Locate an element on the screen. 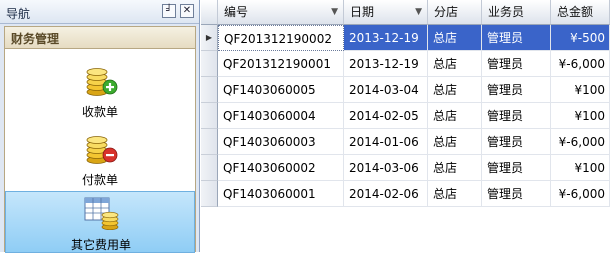 The image size is (610, 253). column-header-label: 业务员 is located at coordinates (506, 12).